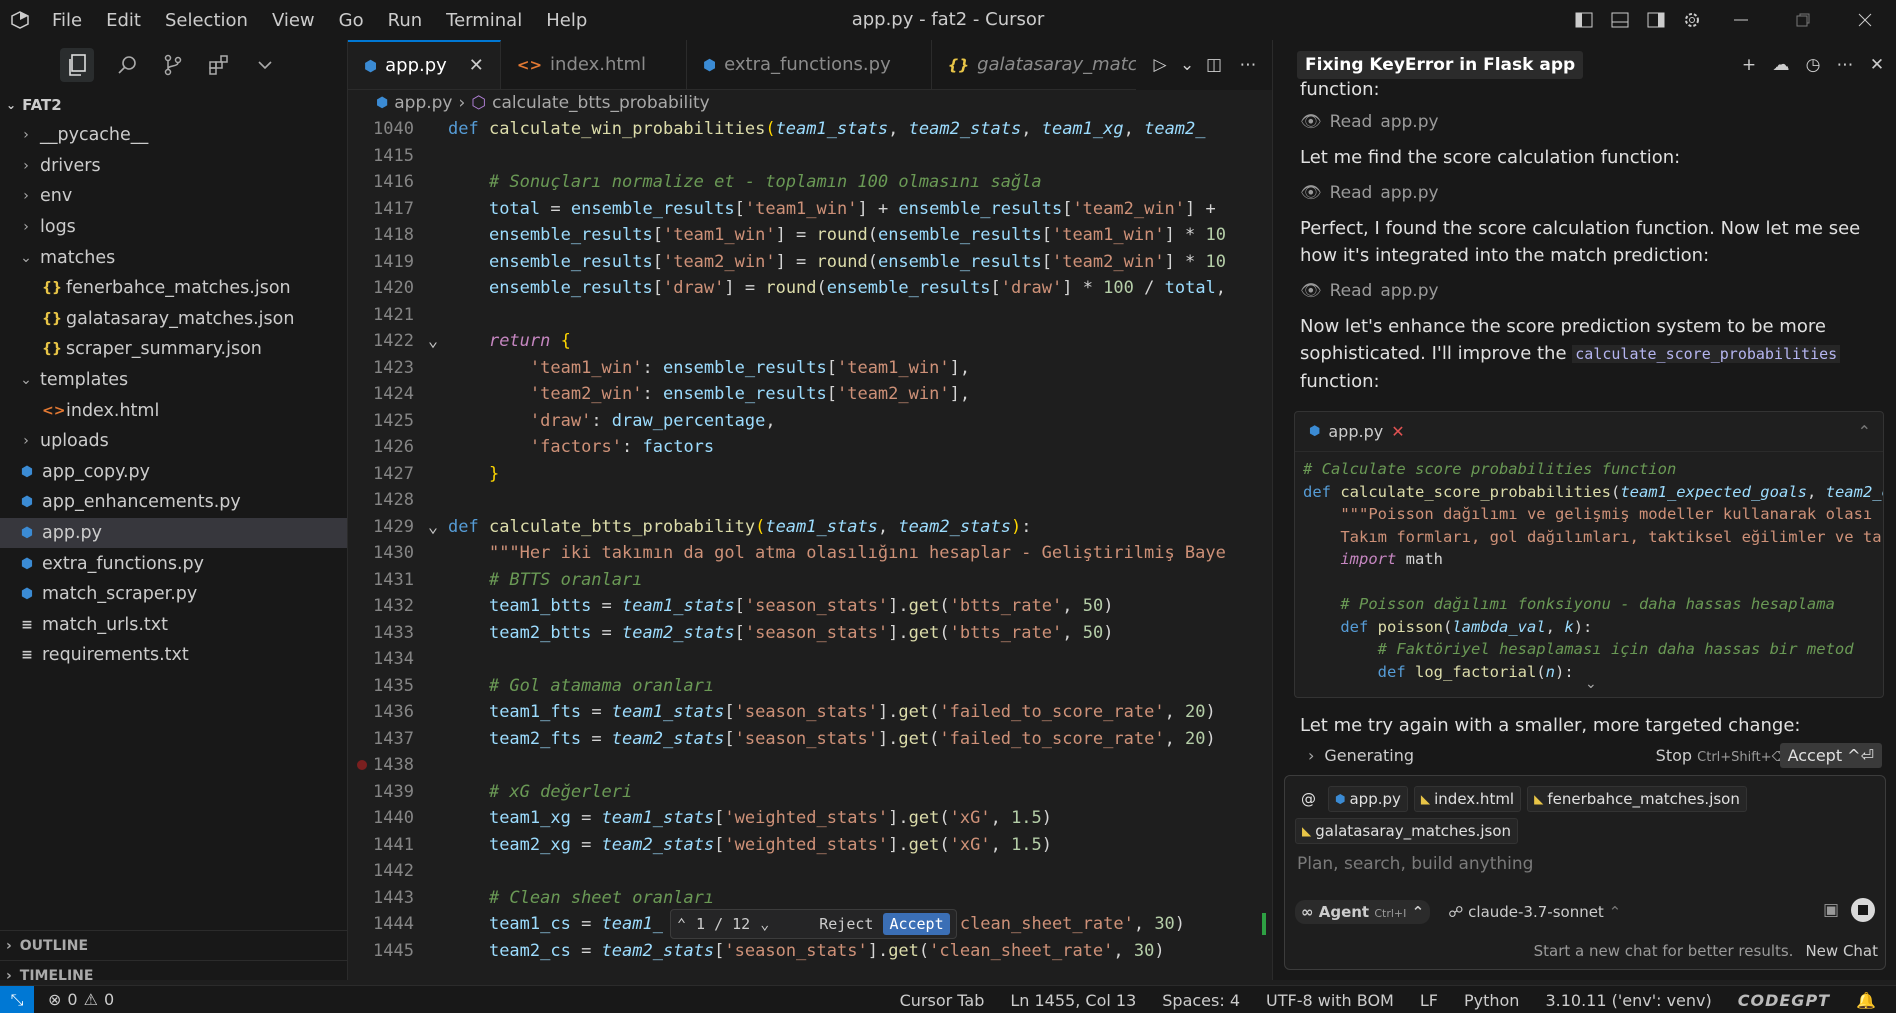 The image size is (1896, 1013). Describe the element at coordinates (1160, 65) in the screenshot. I see `run-icon: ▷` at that location.